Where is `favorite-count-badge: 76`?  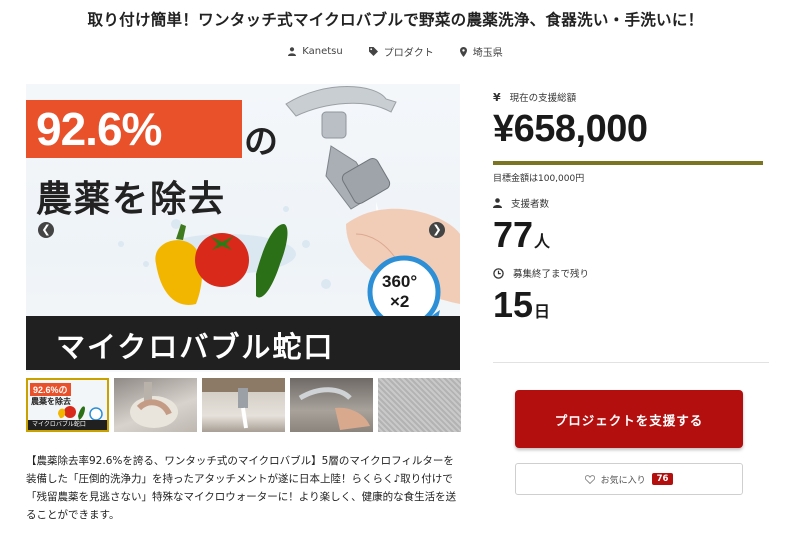 favorite-count-badge: 76 is located at coordinates (662, 479).